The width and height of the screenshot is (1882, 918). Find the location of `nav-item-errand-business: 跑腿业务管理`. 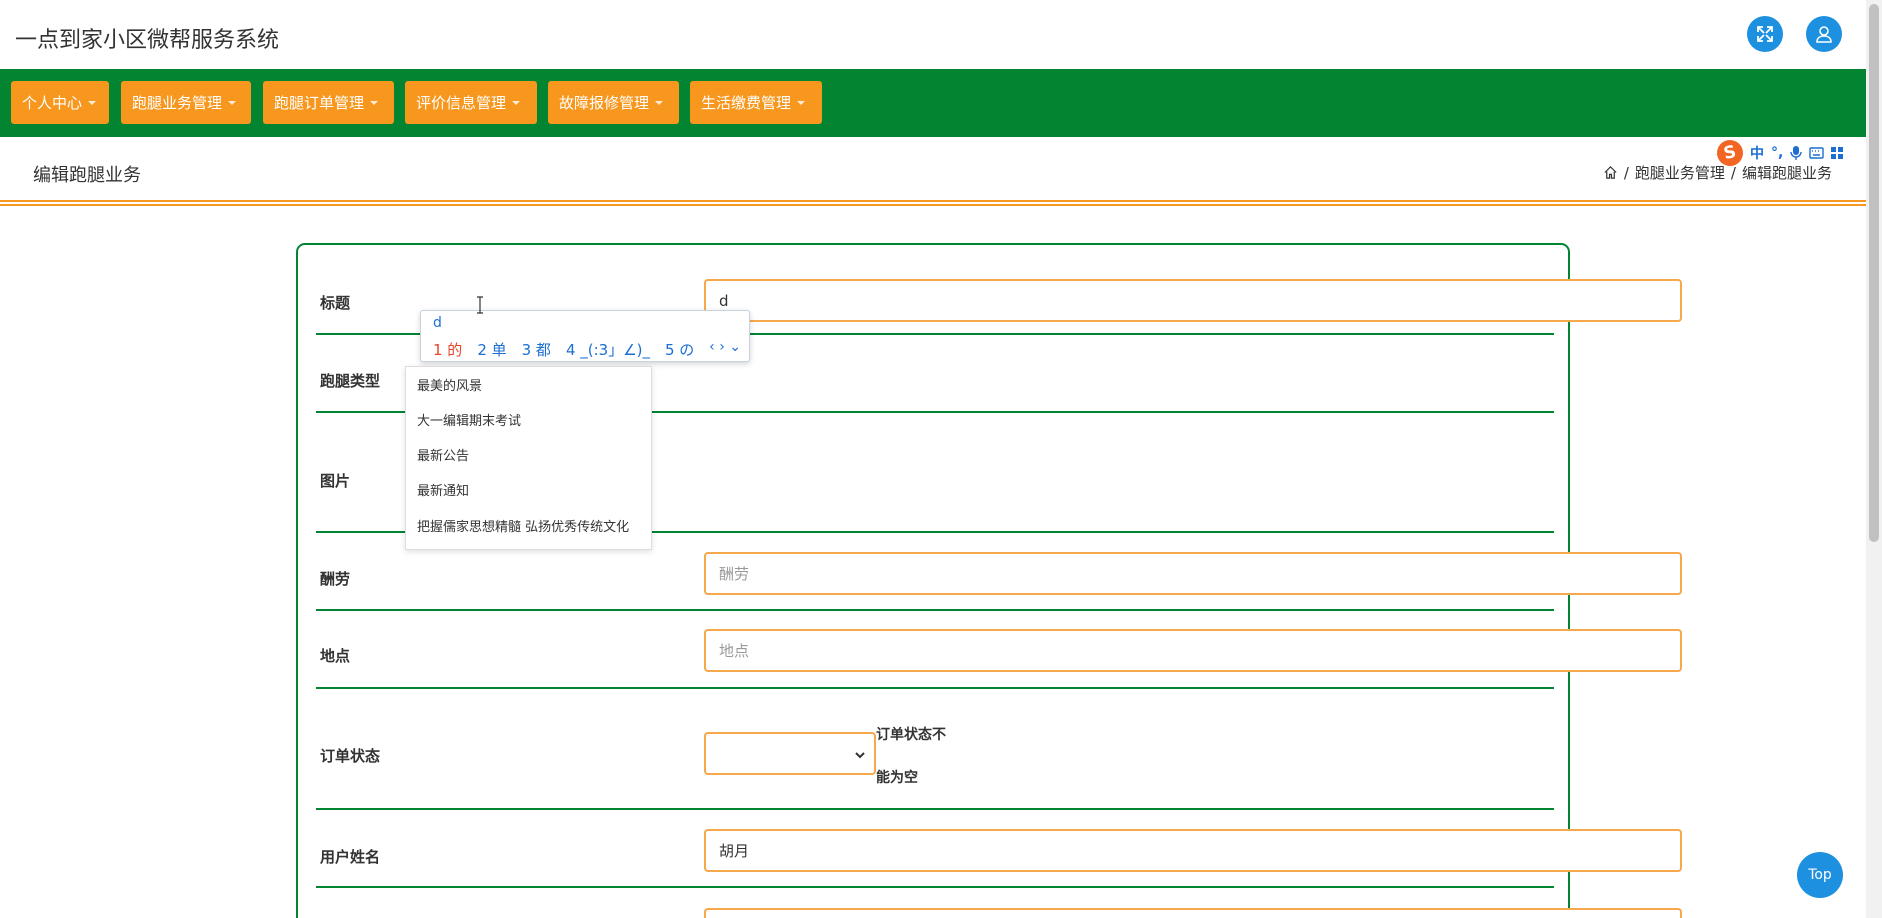

nav-item-errand-business: 跑腿业务管理 is located at coordinates (186, 102).